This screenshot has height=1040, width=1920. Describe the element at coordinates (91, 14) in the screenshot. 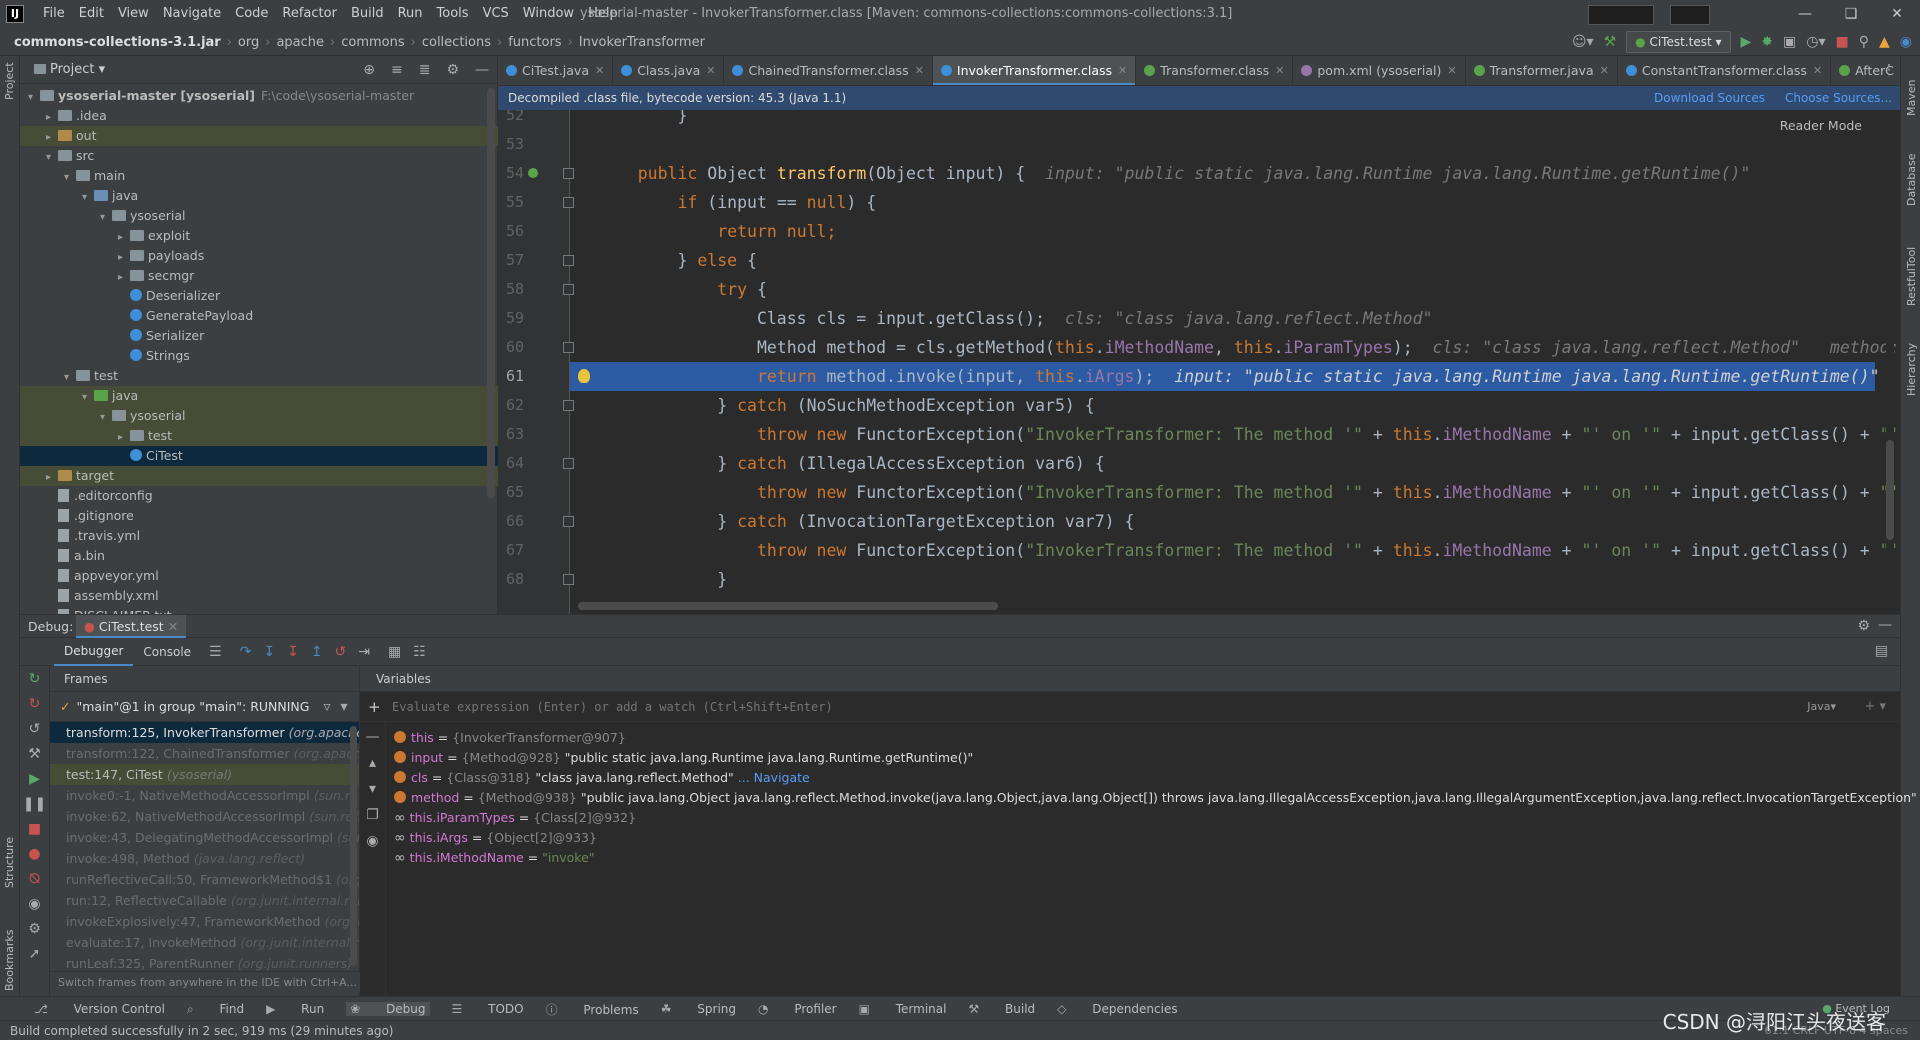

I see `menu-edit: Edit` at that location.